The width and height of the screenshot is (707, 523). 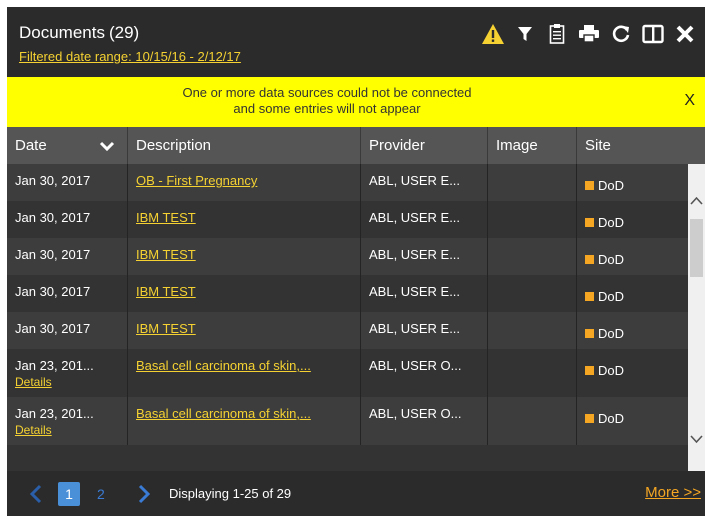 What do you see at coordinates (130, 56) in the screenshot?
I see `filter-date-range-link: Filtered date range: 10/15/16 - 2/12/17` at bounding box center [130, 56].